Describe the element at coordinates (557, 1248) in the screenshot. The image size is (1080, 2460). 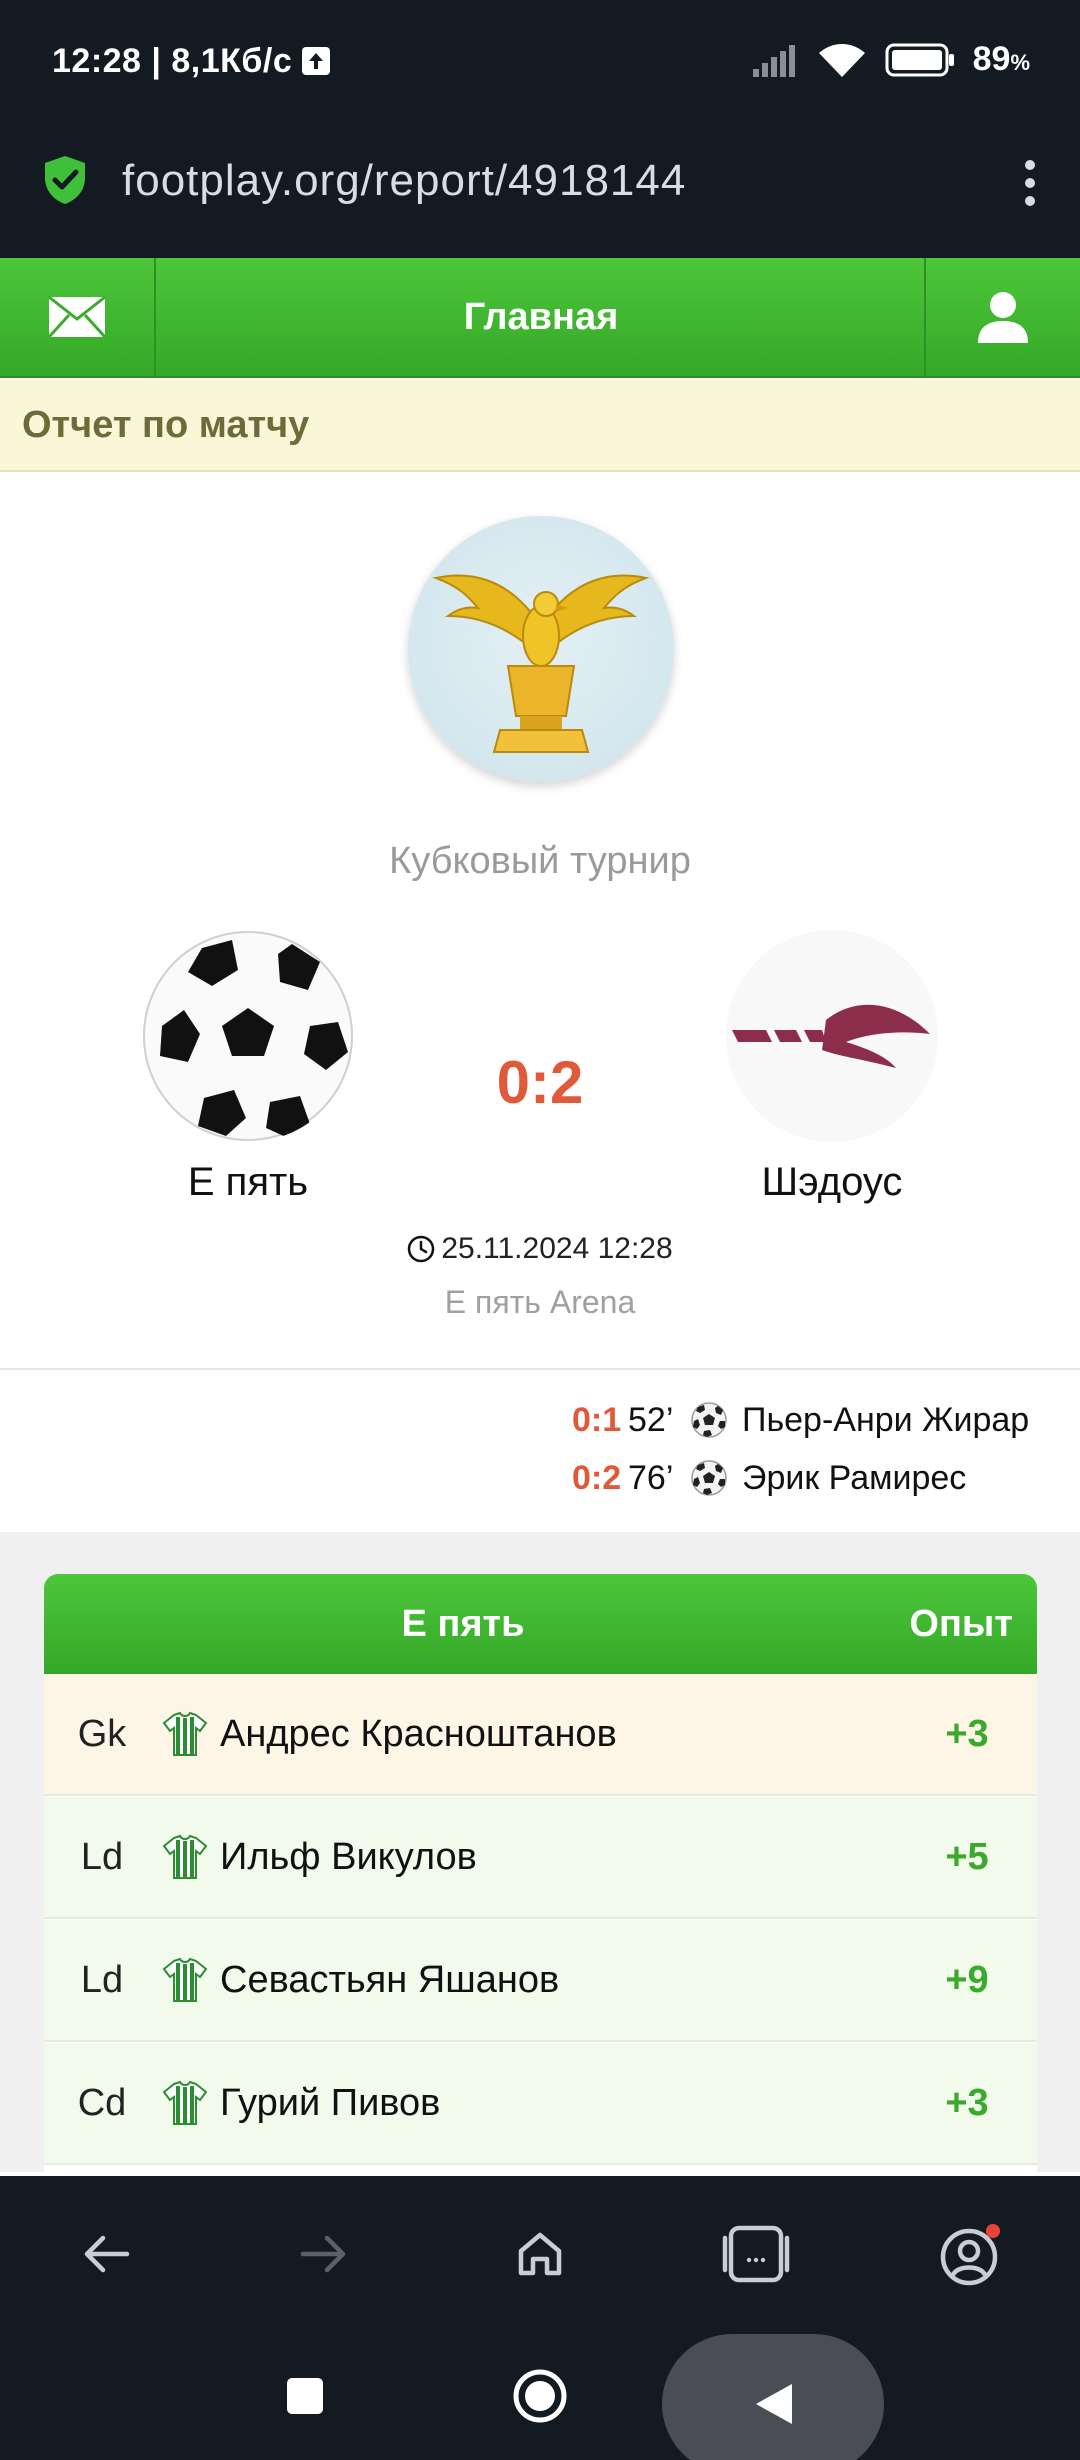
I see `match-datetime-text: 25.11.2024 12:28` at that location.